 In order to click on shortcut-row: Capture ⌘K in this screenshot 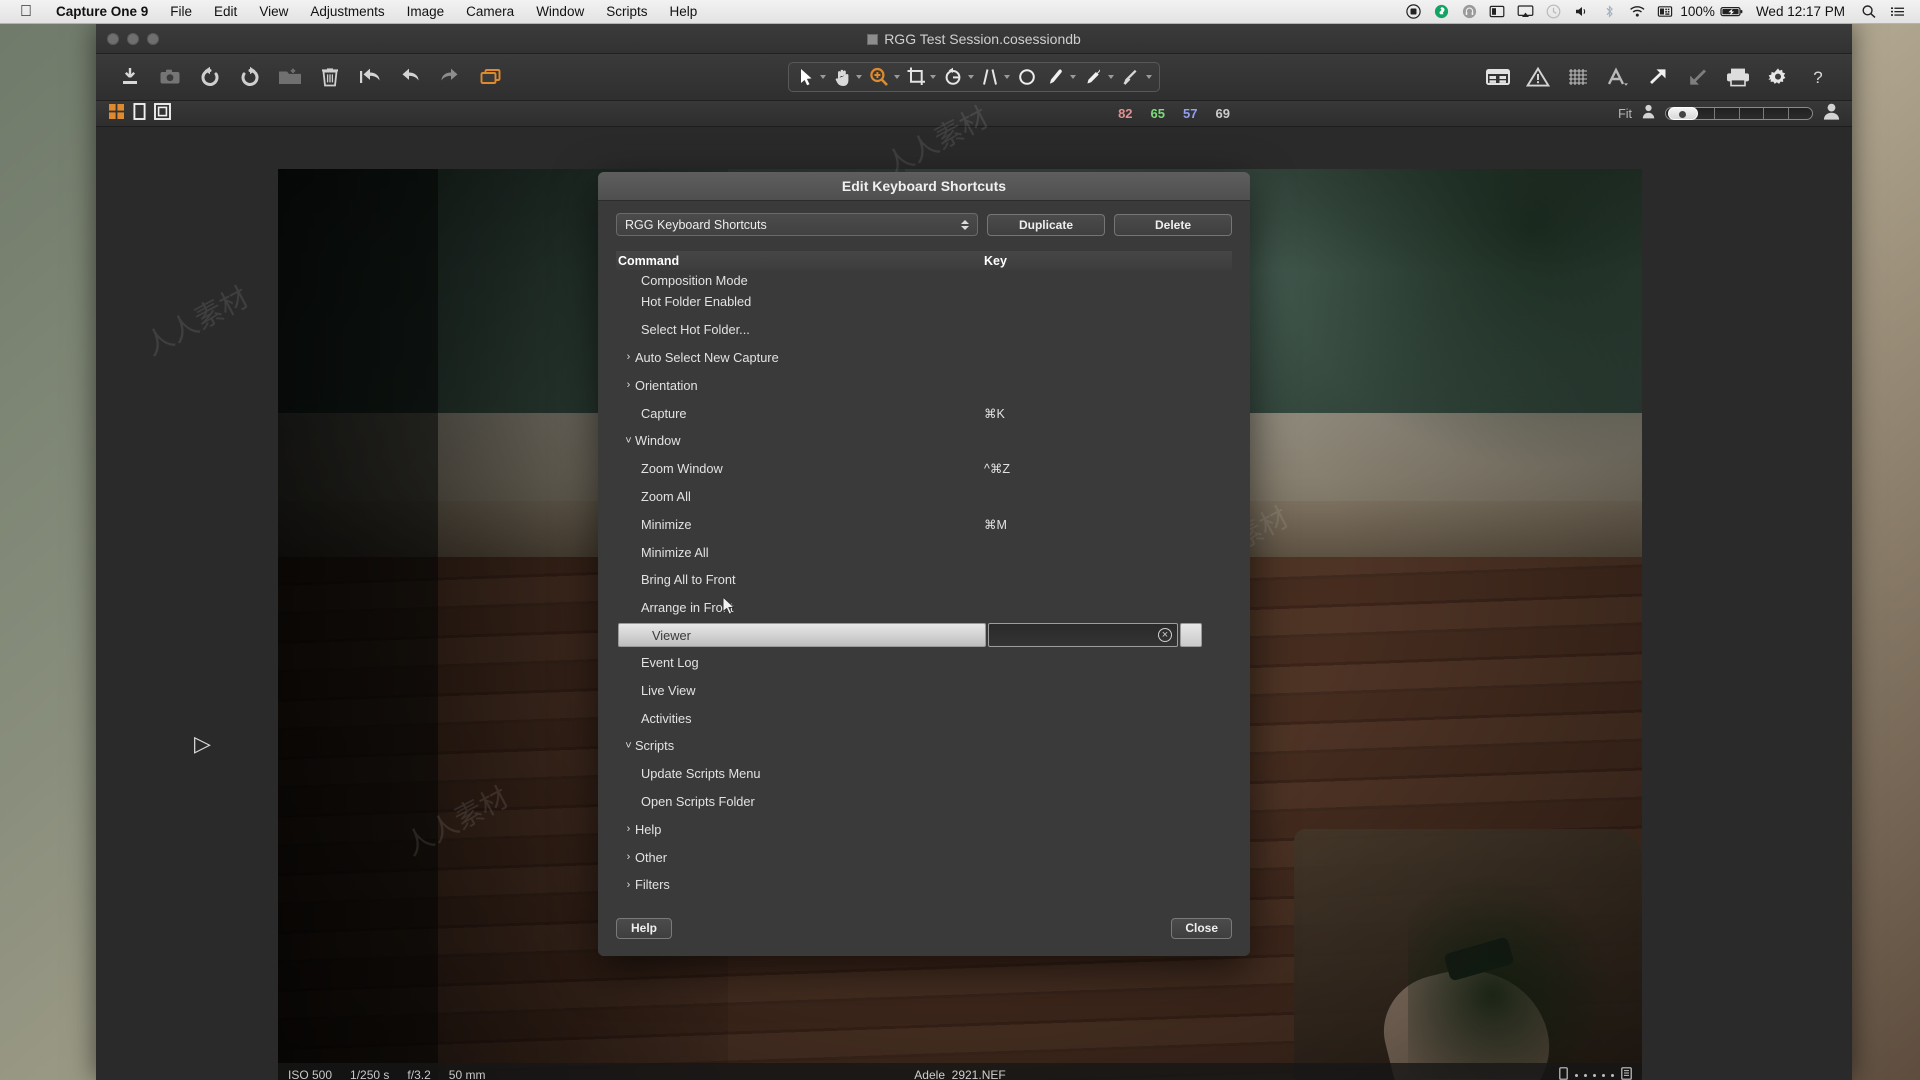, I will do `click(924, 413)`.